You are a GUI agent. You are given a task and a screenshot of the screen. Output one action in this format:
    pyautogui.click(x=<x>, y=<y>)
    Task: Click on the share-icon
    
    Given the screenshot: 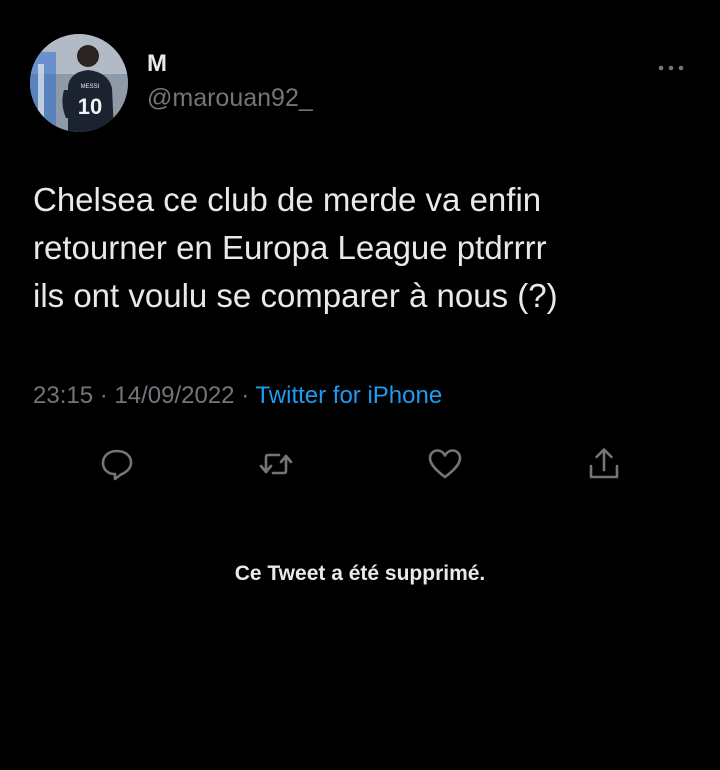 What is the action you would take?
    pyautogui.click(x=604, y=463)
    